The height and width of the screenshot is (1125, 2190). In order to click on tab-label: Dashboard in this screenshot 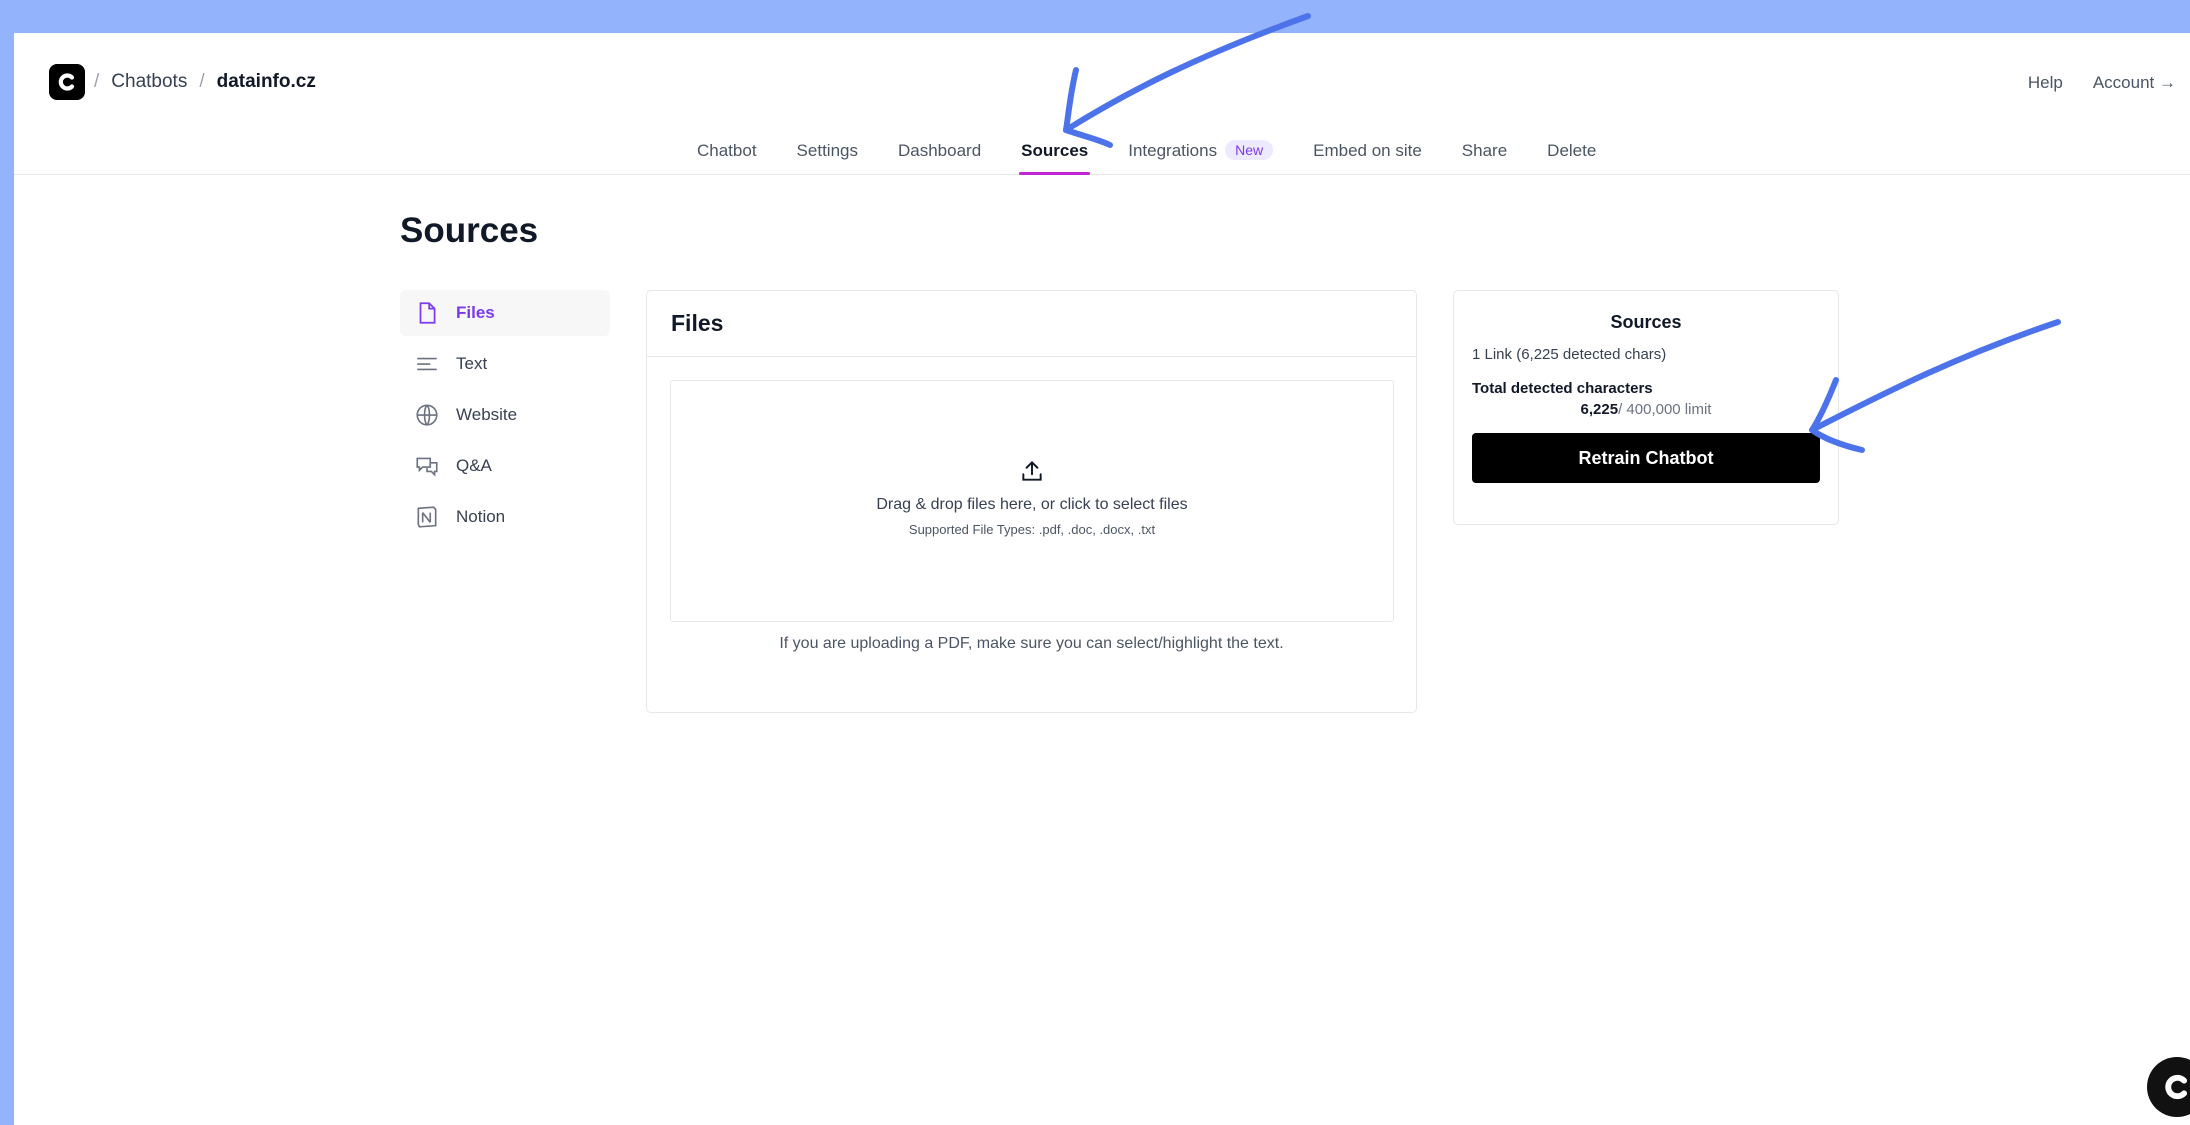, I will do `click(939, 150)`.